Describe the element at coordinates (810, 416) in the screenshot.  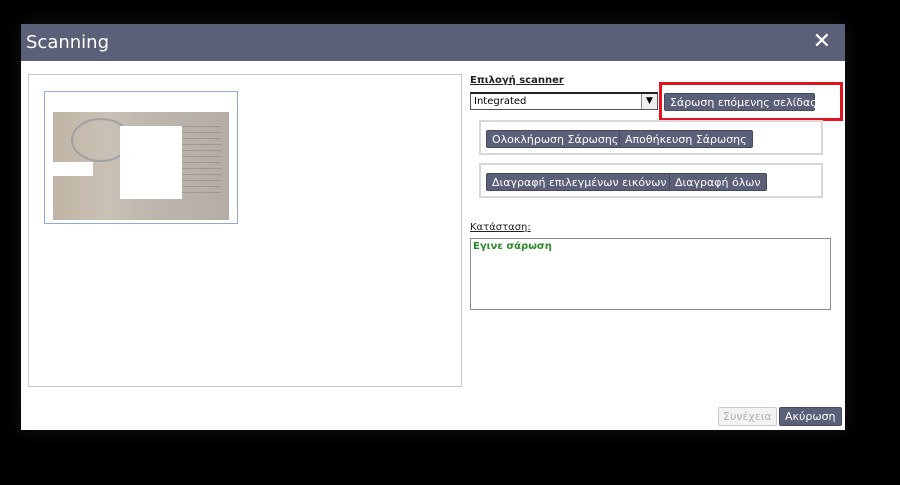
I see `cancel-button: Ακύρωση` at that location.